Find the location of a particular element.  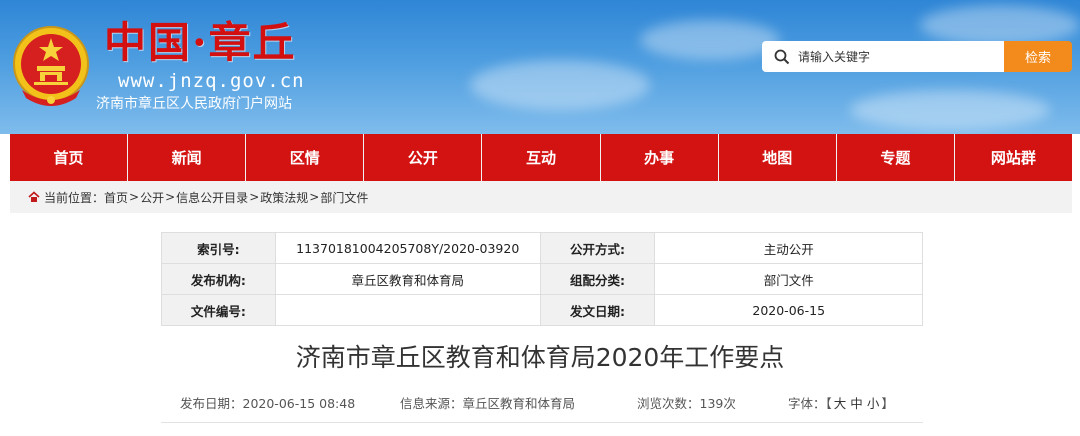

nav-item-site-group: 网站群 is located at coordinates (1013, 157).